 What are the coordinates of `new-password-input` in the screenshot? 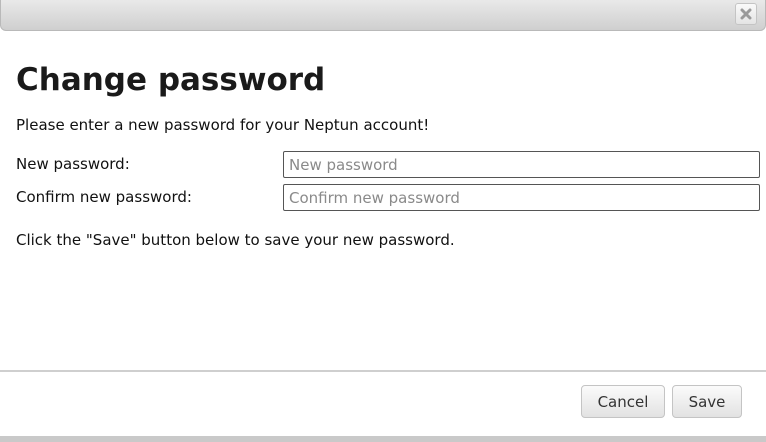 It's located at (521, 164).